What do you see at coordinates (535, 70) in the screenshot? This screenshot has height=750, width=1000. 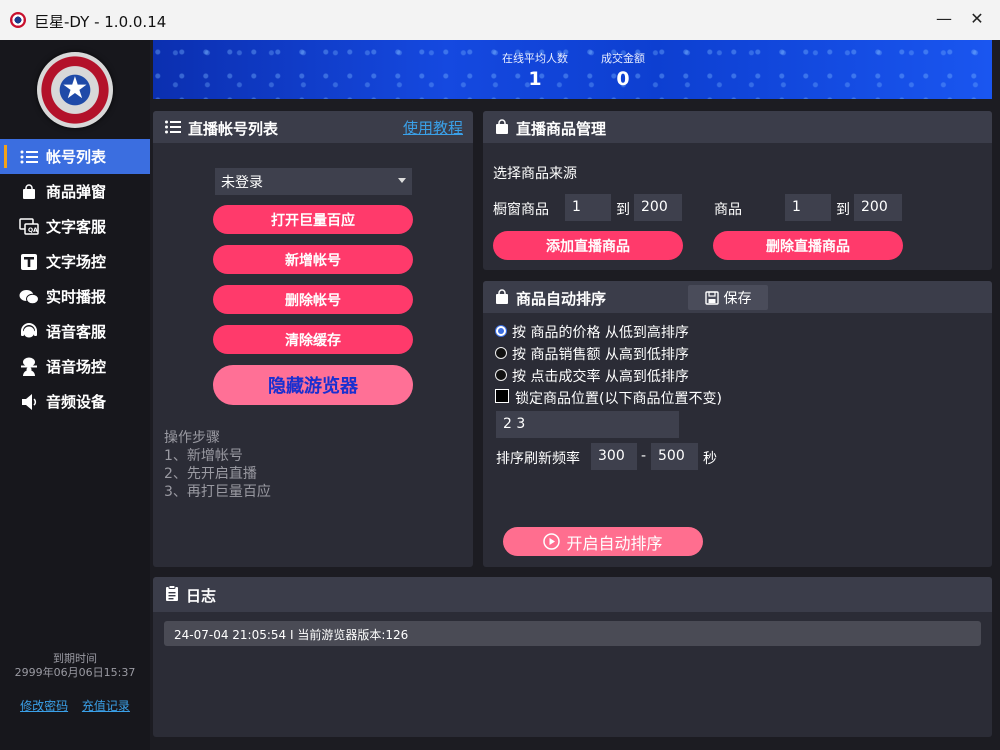 I see `avg-online-stat: 在线平均人数 1` at bounding box center [535, 70].